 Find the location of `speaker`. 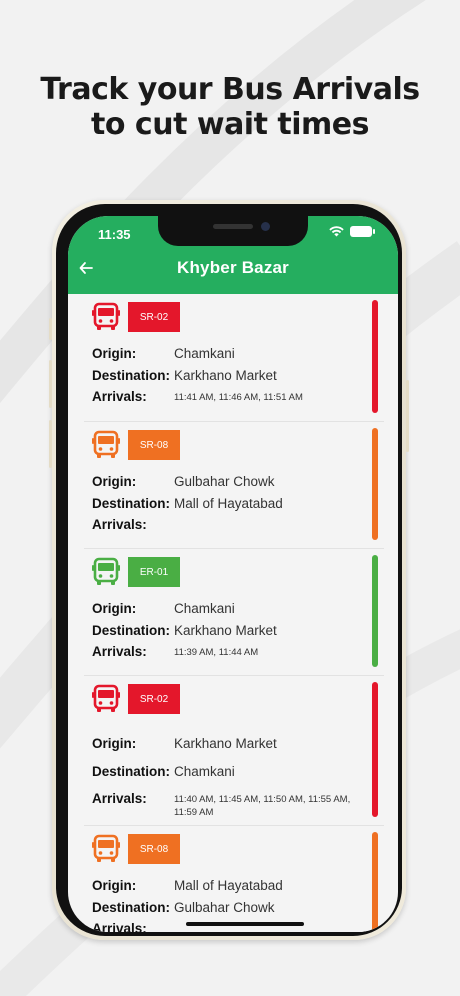

speaker is located at coordinates (233, 226).